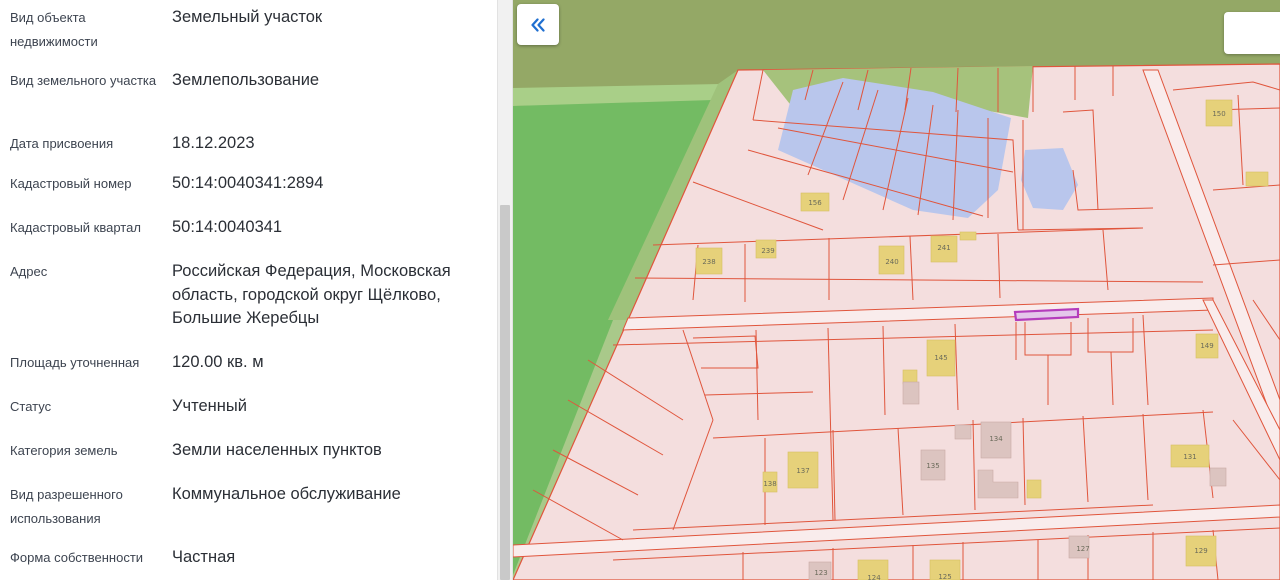 The width and height of the screenshot is (1280, 580). I want to click on property-value: Учтенный, so click(209, 406).